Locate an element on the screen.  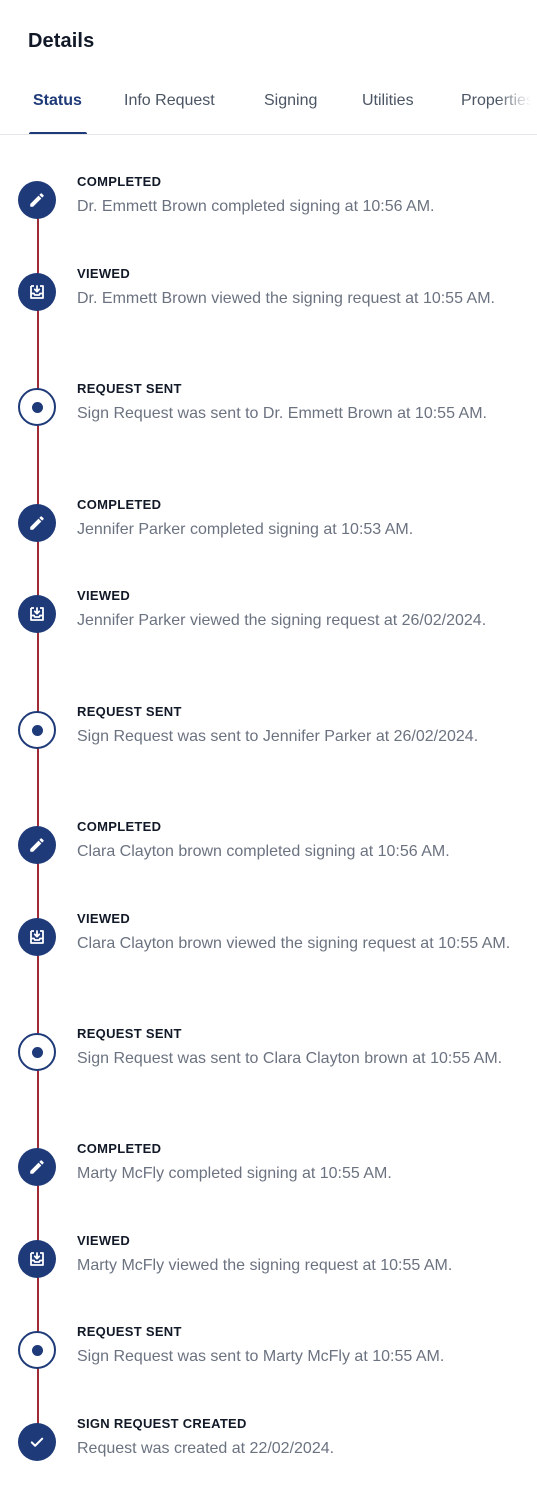
tab-overflow-fade is located at coordinates (517, 106).